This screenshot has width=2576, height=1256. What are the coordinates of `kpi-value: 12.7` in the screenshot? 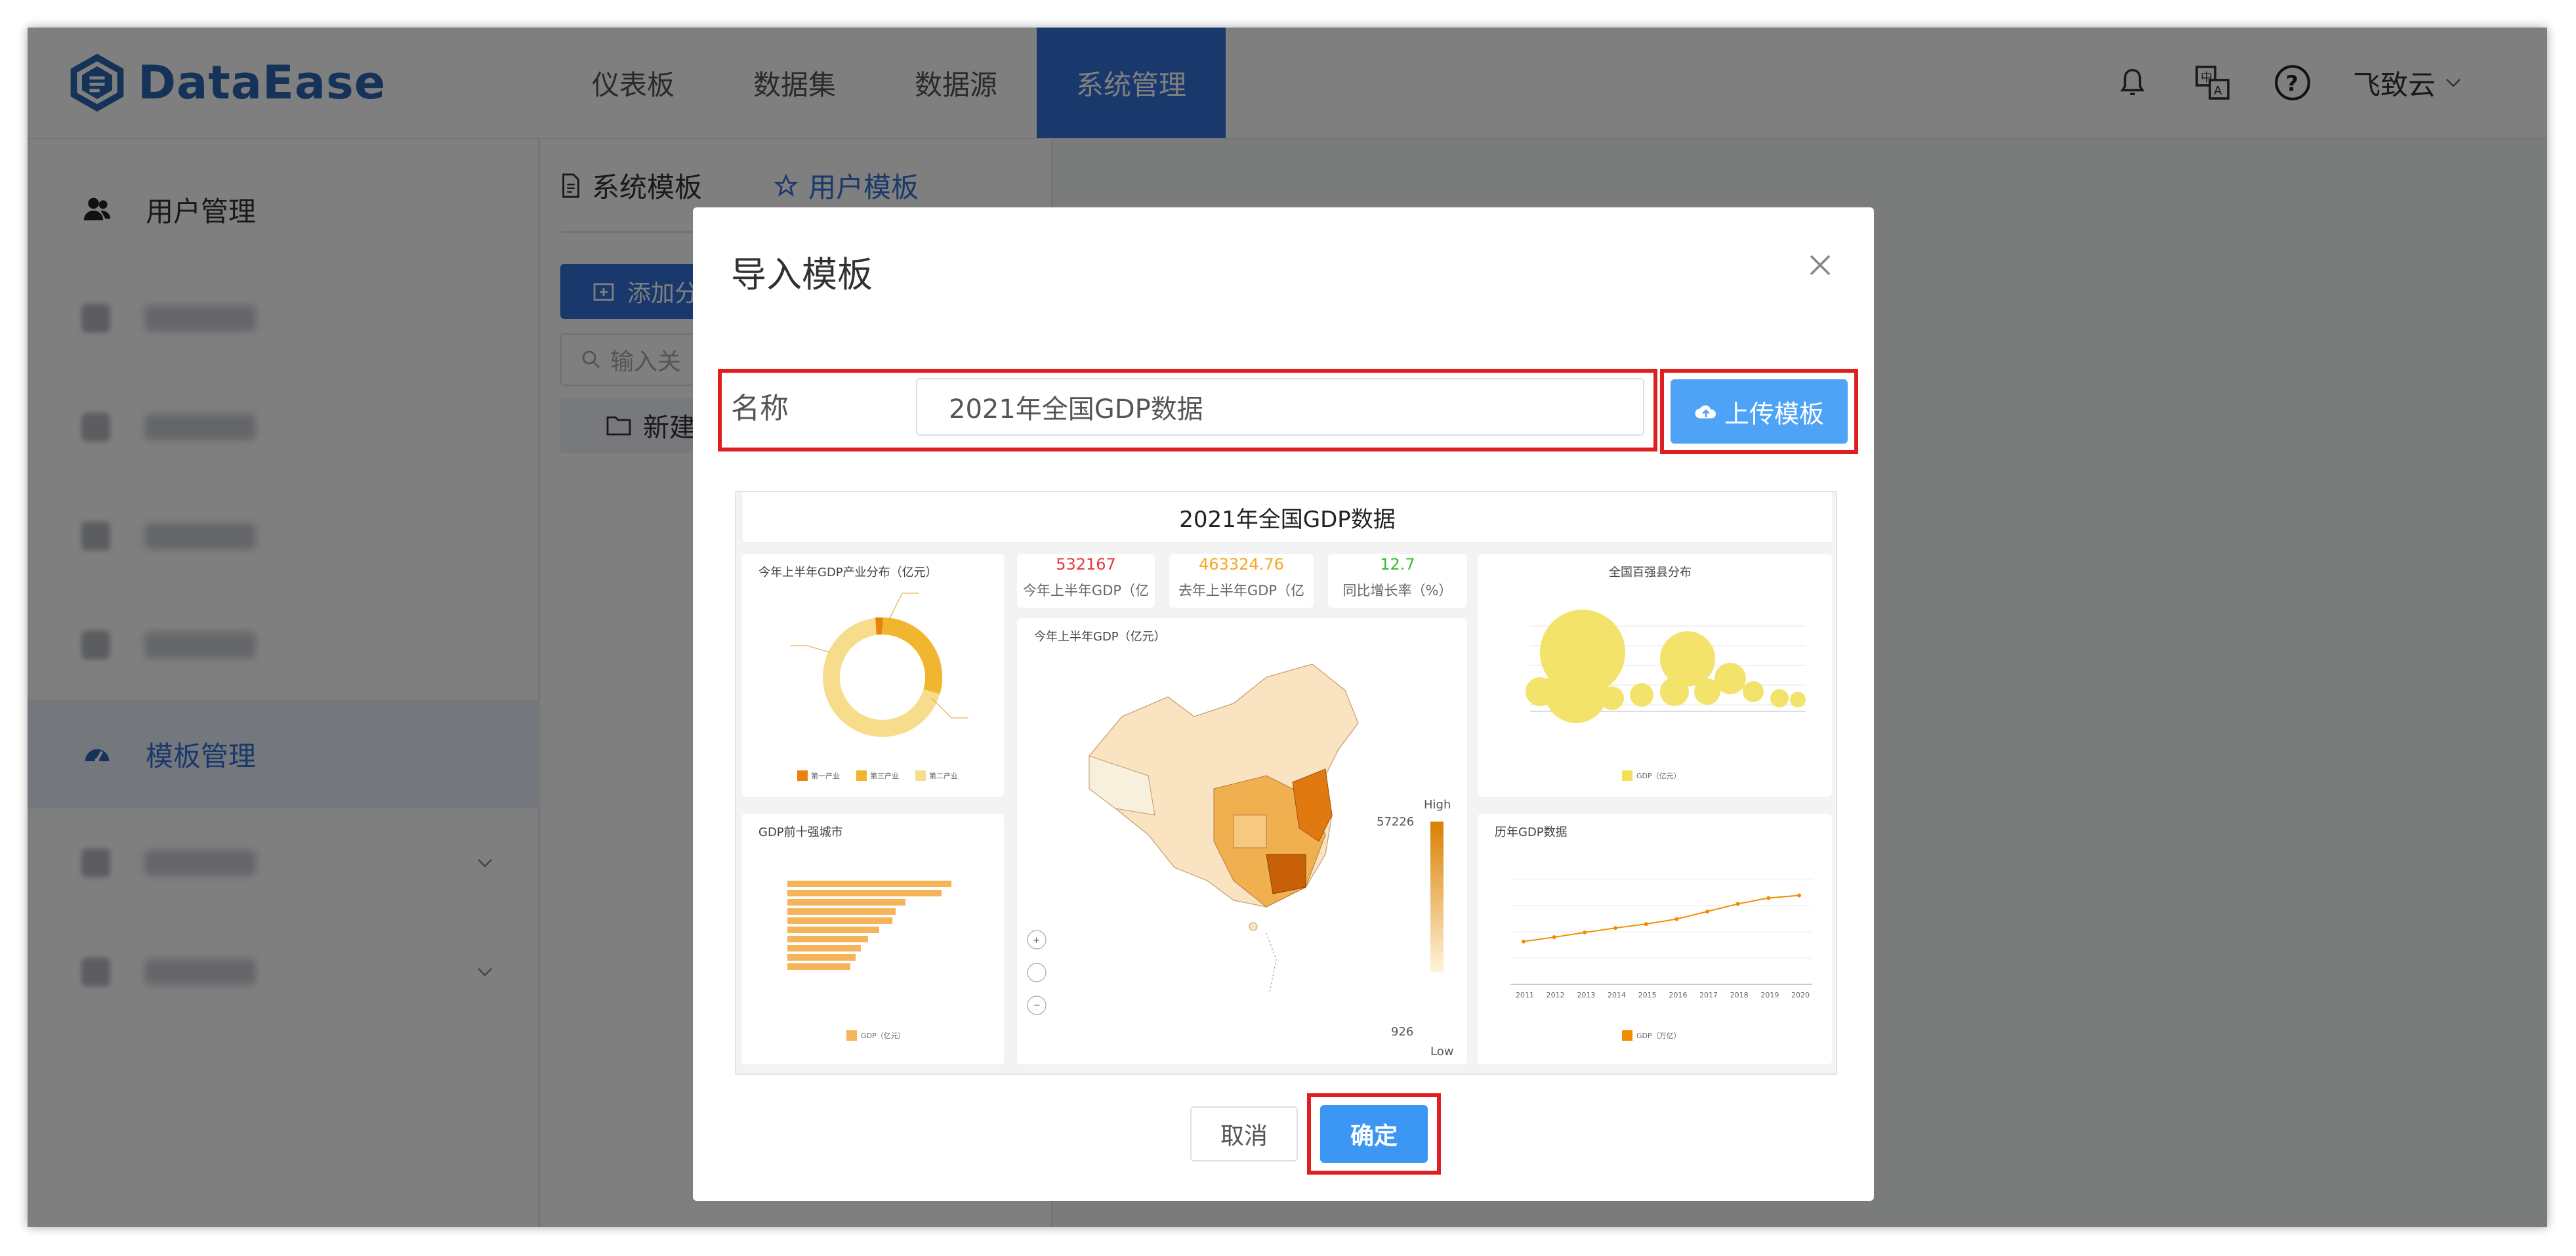 It's located at (1398, 564).